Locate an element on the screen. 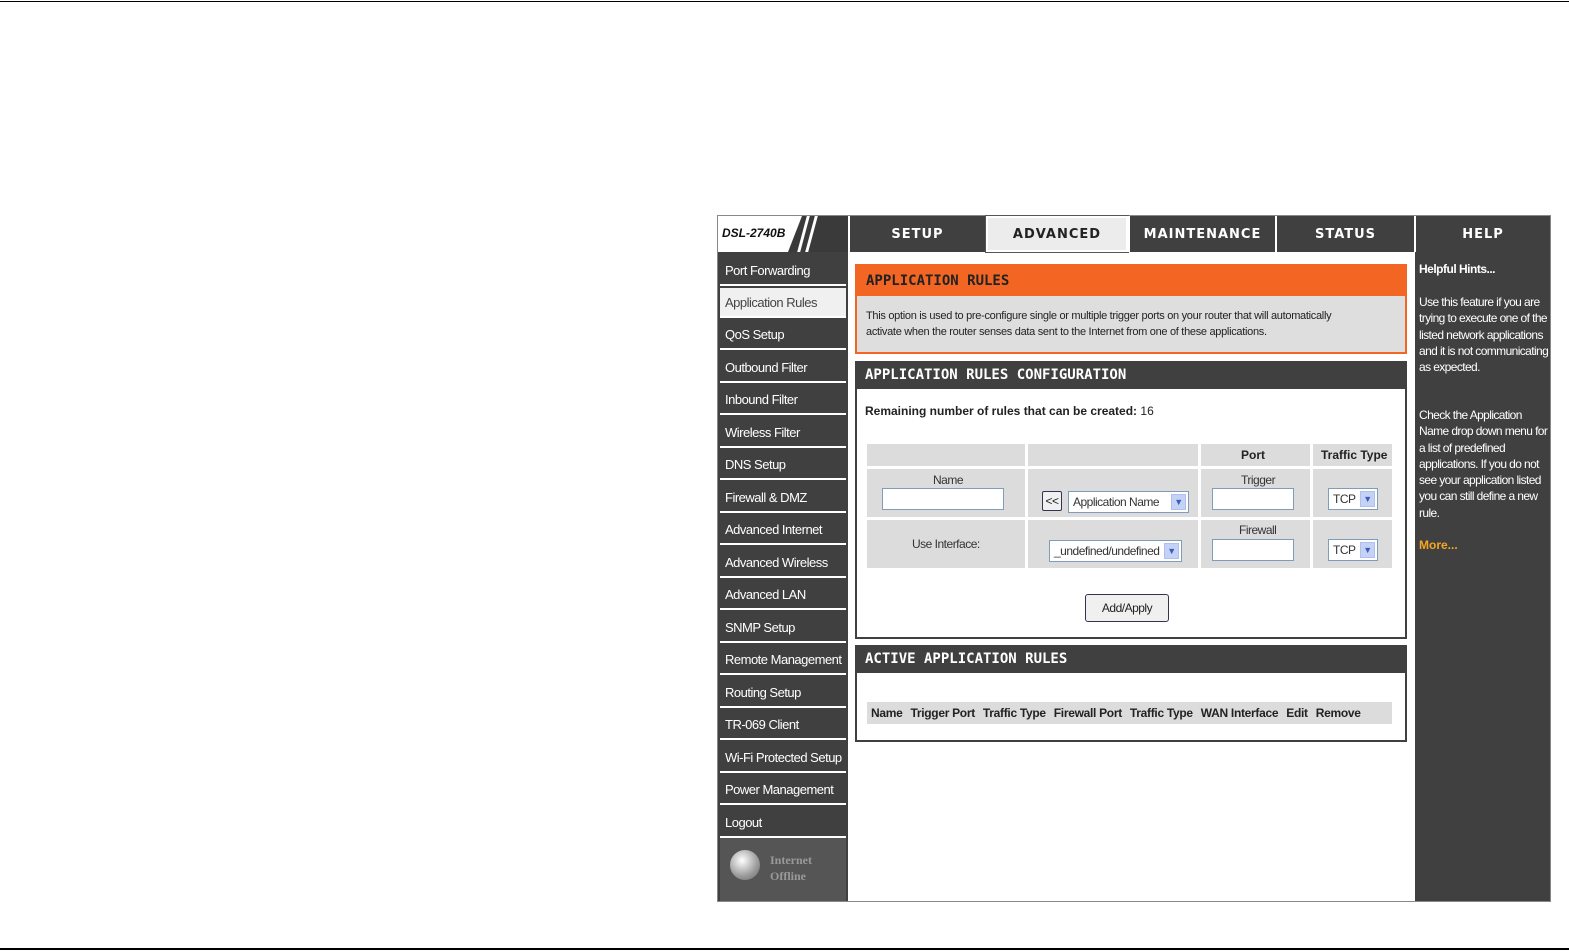  internet-status: Internet Offline is located at coordinates (783, 869).